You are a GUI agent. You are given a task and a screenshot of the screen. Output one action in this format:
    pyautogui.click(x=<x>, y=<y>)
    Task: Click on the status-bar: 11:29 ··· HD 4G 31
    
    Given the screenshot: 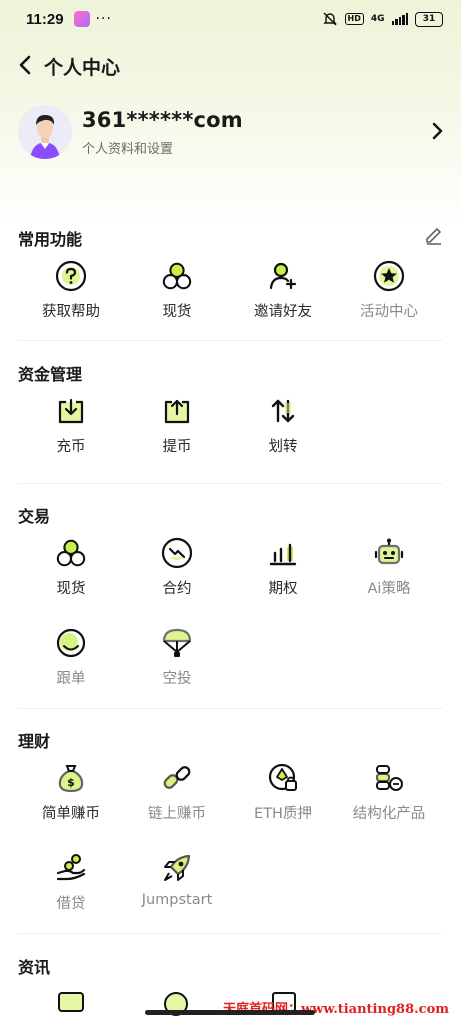 What is the action you would take?
    pyautogui.click(x=230, y=19)
    